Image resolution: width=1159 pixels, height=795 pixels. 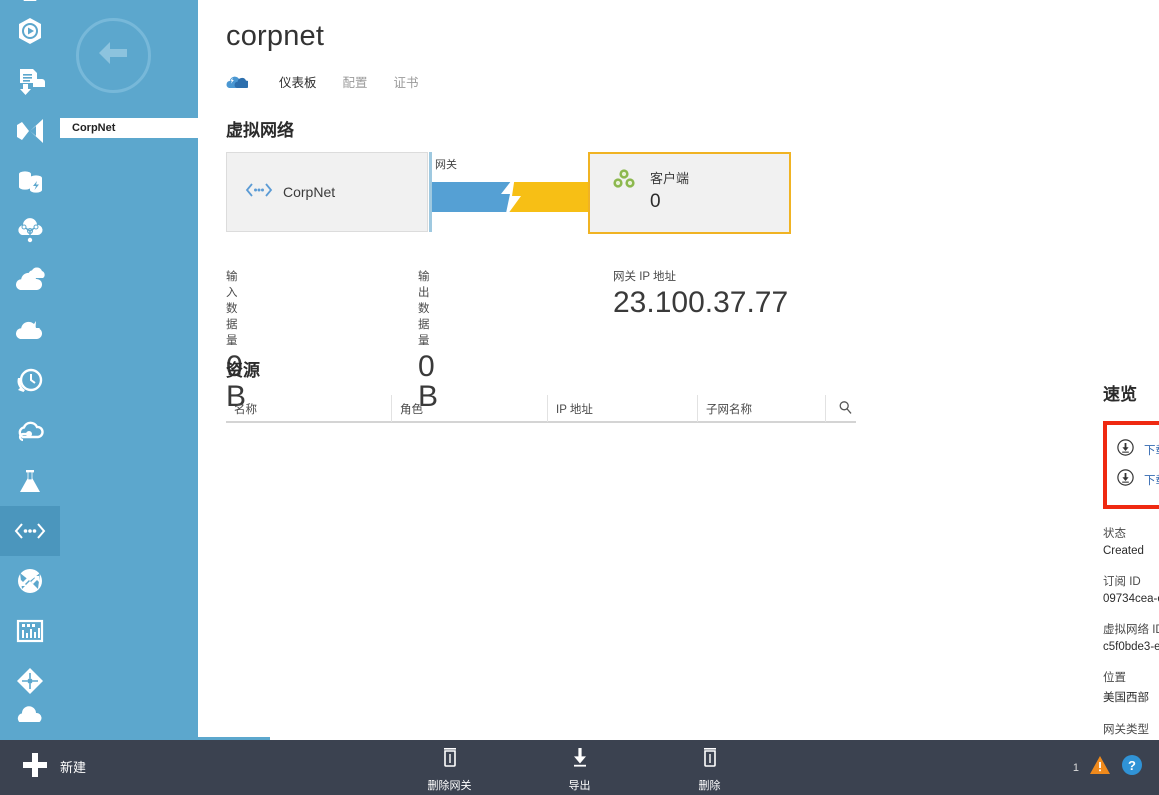 I want to click on glance-field-value: Created, so click(x=1123, y=551).